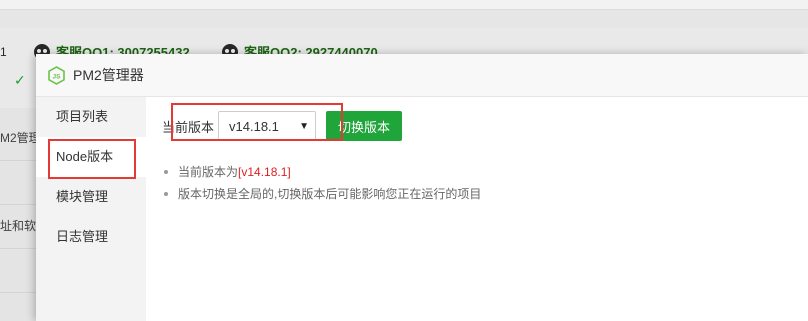 The width and height of the screenshot is (808, 321). Describe the element at coordinates (91, 237) in the screenshot. I see `menu-item-log-management: 日志管理` at that location.